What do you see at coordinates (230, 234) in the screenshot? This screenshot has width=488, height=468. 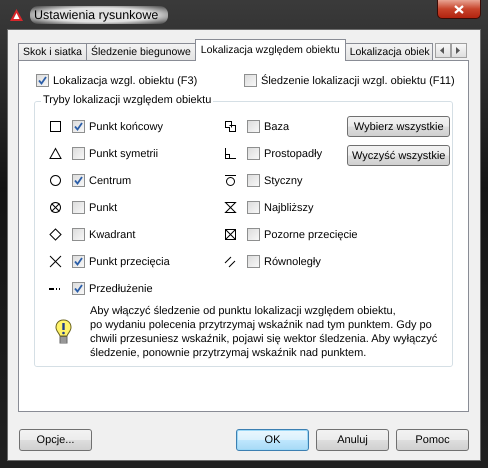 I see `crossed-square-icon` at bounding box center [230, 234].